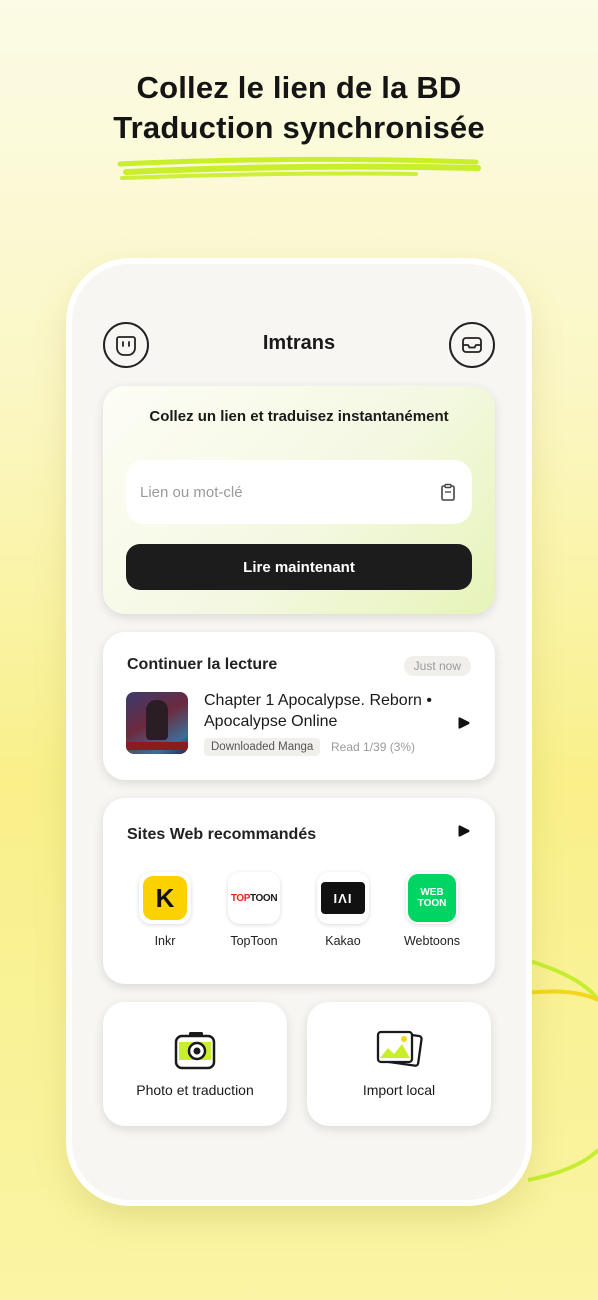 The image size is (598, 1300). I want to click on continue-reading-title: Continuer la lecture, so click(202, 664).